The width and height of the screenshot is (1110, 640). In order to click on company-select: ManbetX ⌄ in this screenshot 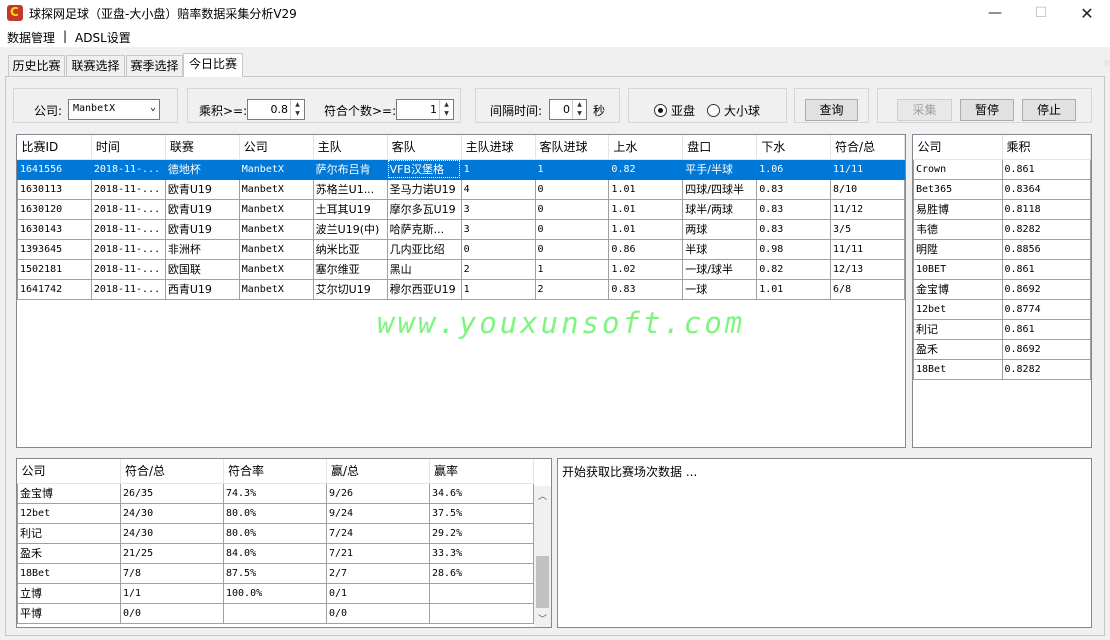, I will do `click(114, 109)`.